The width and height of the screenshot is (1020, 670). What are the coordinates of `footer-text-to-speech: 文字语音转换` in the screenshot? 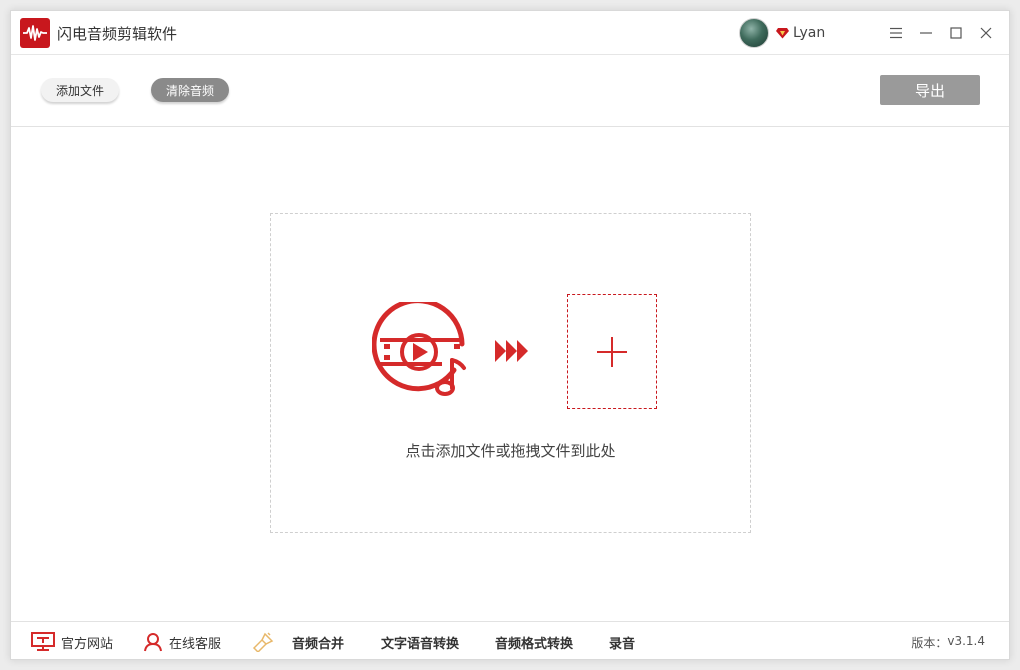 It's located at (420, 642).